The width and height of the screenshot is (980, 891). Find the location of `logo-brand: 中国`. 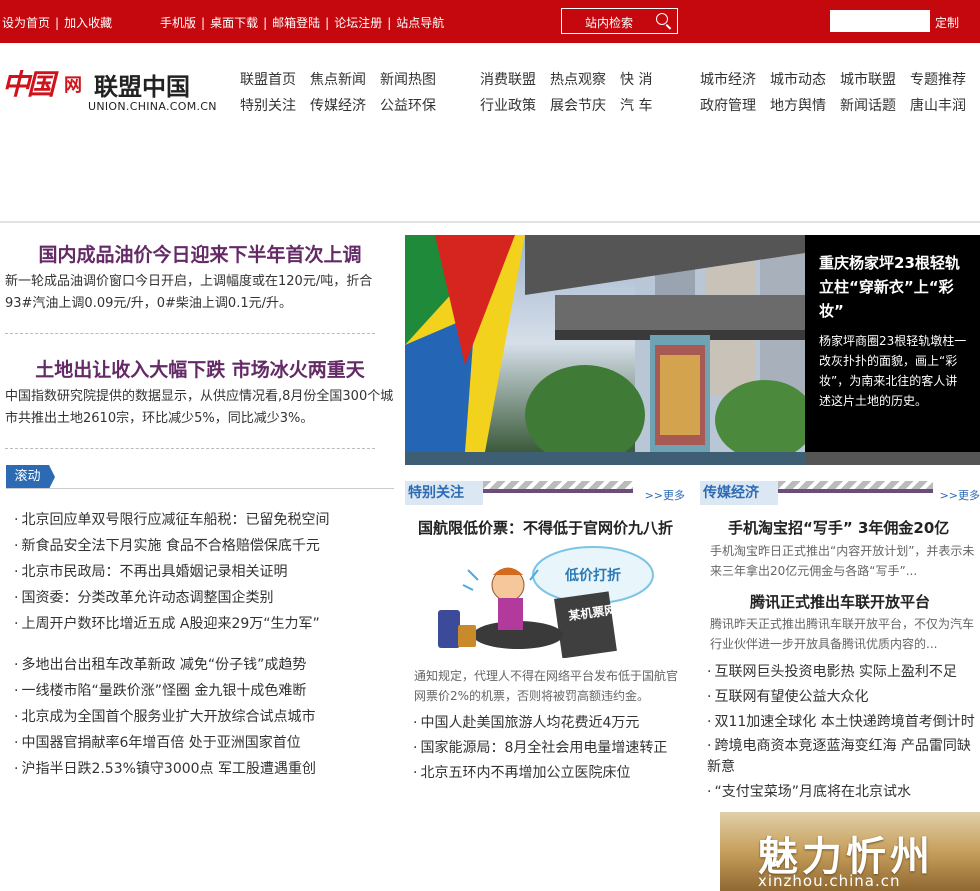

logo-brand: 中国 is located at coordinates (28, 84).